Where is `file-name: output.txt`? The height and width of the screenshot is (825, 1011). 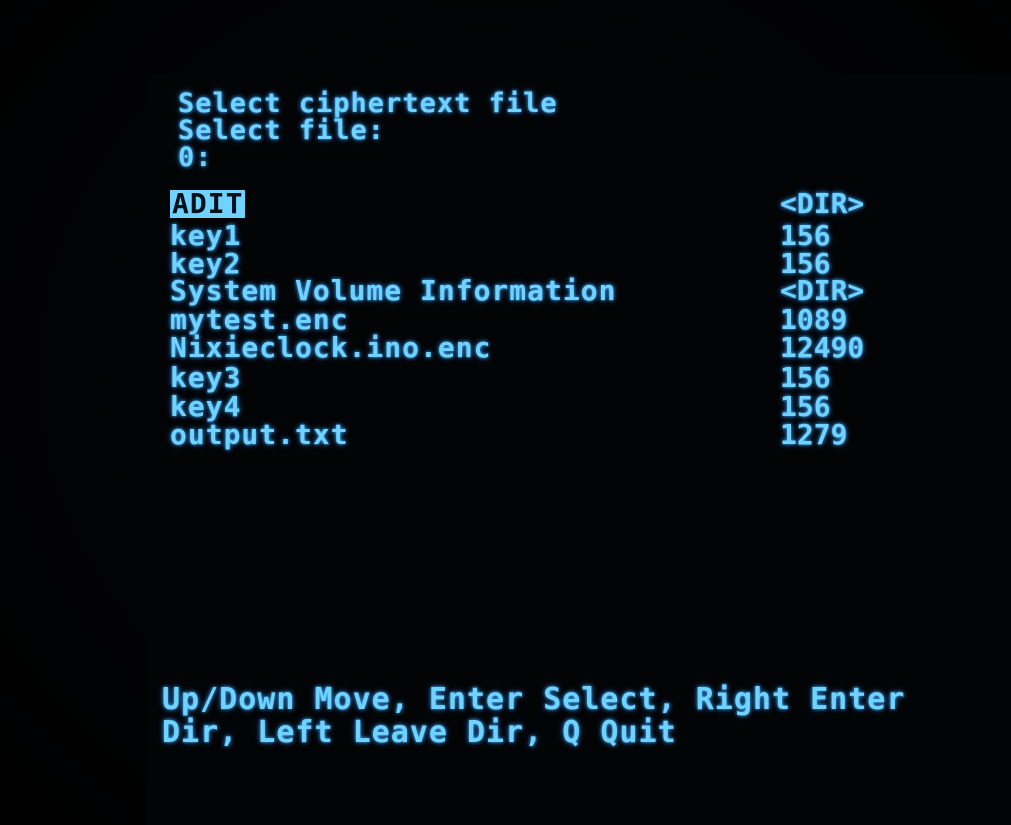 file-name: output.txt is located at coordinates (259, 434).